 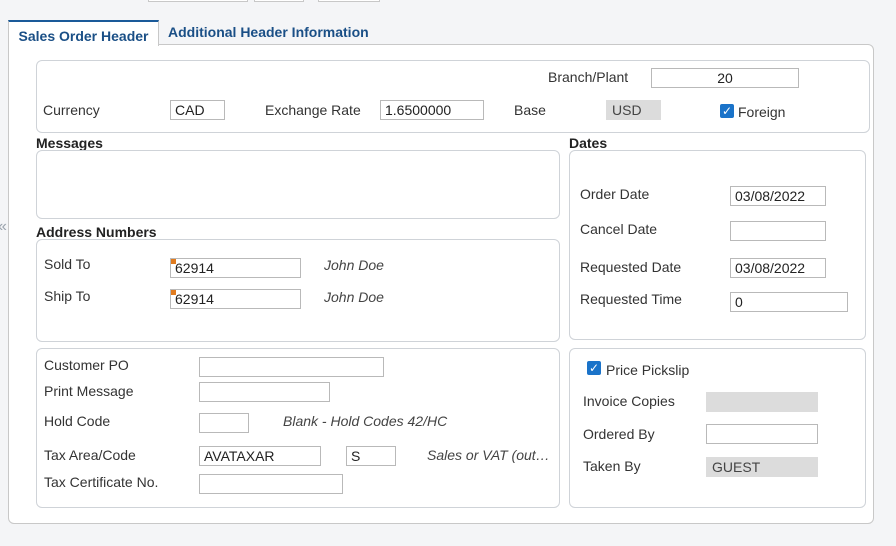 What do you see at coordinates (83, 36) in the screenshot?
I see `tab-label: Sales Order Header` at bounding box center [83, 36].